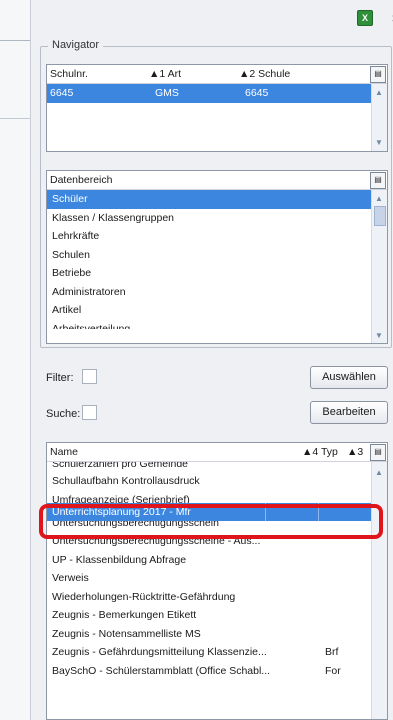  What do you see at coordinates (209, 199) in the screenshot?
I see `list-item: Schüler` at bounding box center [209, 199].